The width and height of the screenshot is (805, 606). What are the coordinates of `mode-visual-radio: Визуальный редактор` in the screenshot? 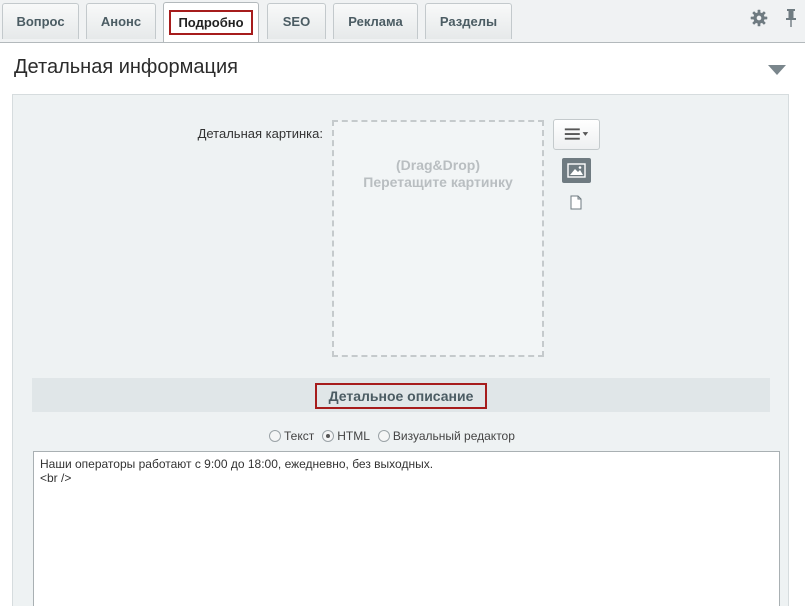 It's located at (446, 436).